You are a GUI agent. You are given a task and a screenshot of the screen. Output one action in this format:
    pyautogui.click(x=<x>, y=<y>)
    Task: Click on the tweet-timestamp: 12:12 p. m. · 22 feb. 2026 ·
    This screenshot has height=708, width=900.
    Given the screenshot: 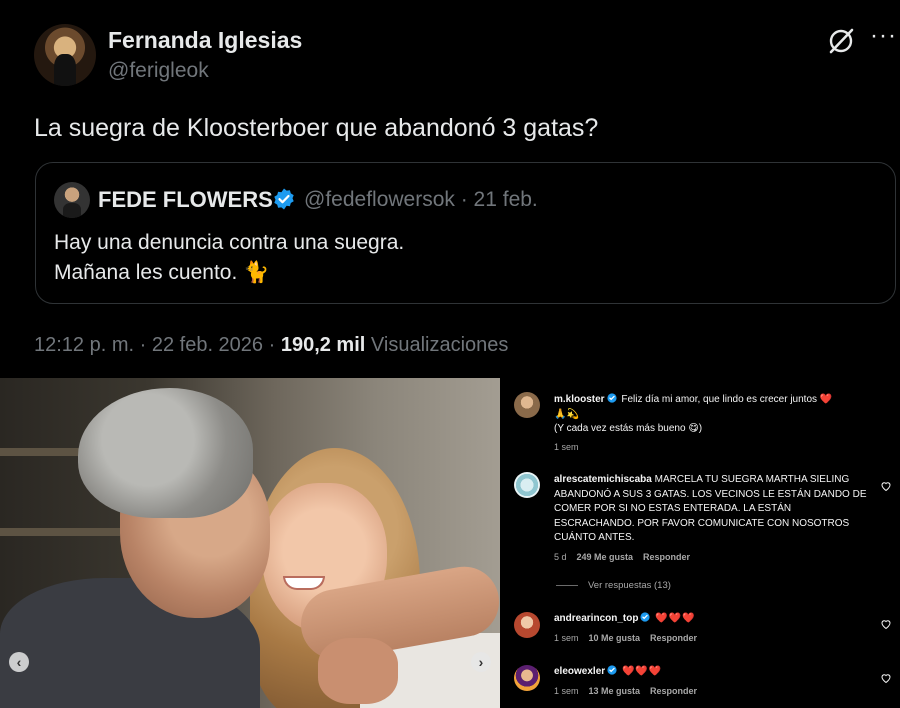 What is the action you would take?
    pyautogui.click(x=157, y=345)
    